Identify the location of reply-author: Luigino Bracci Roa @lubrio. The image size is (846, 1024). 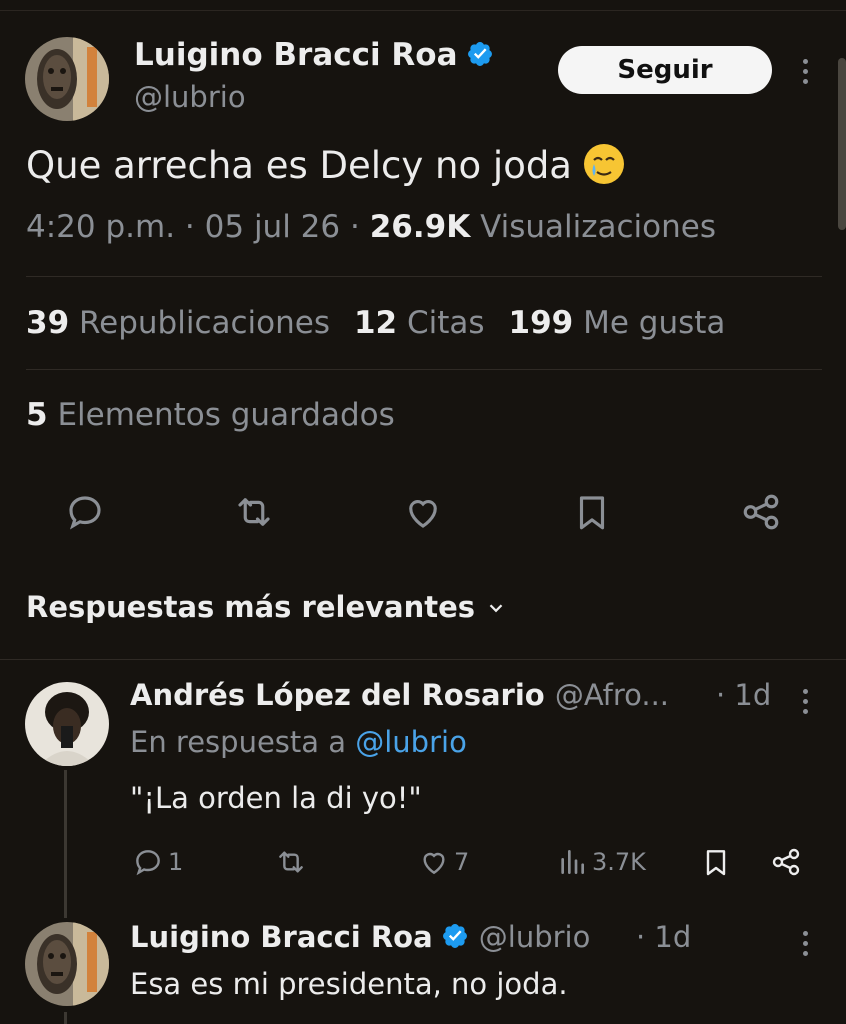
(360, 937).